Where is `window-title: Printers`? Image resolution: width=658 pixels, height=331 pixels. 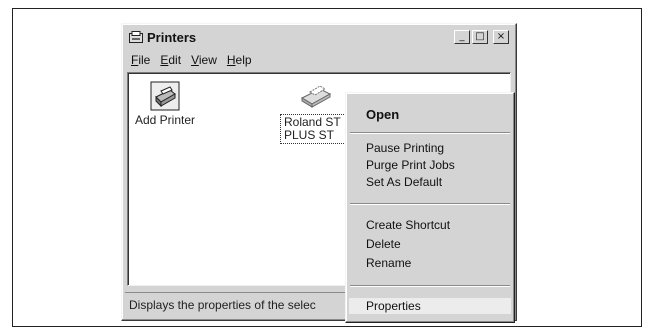 window-title: Printers is located at coordinates (172, 37).